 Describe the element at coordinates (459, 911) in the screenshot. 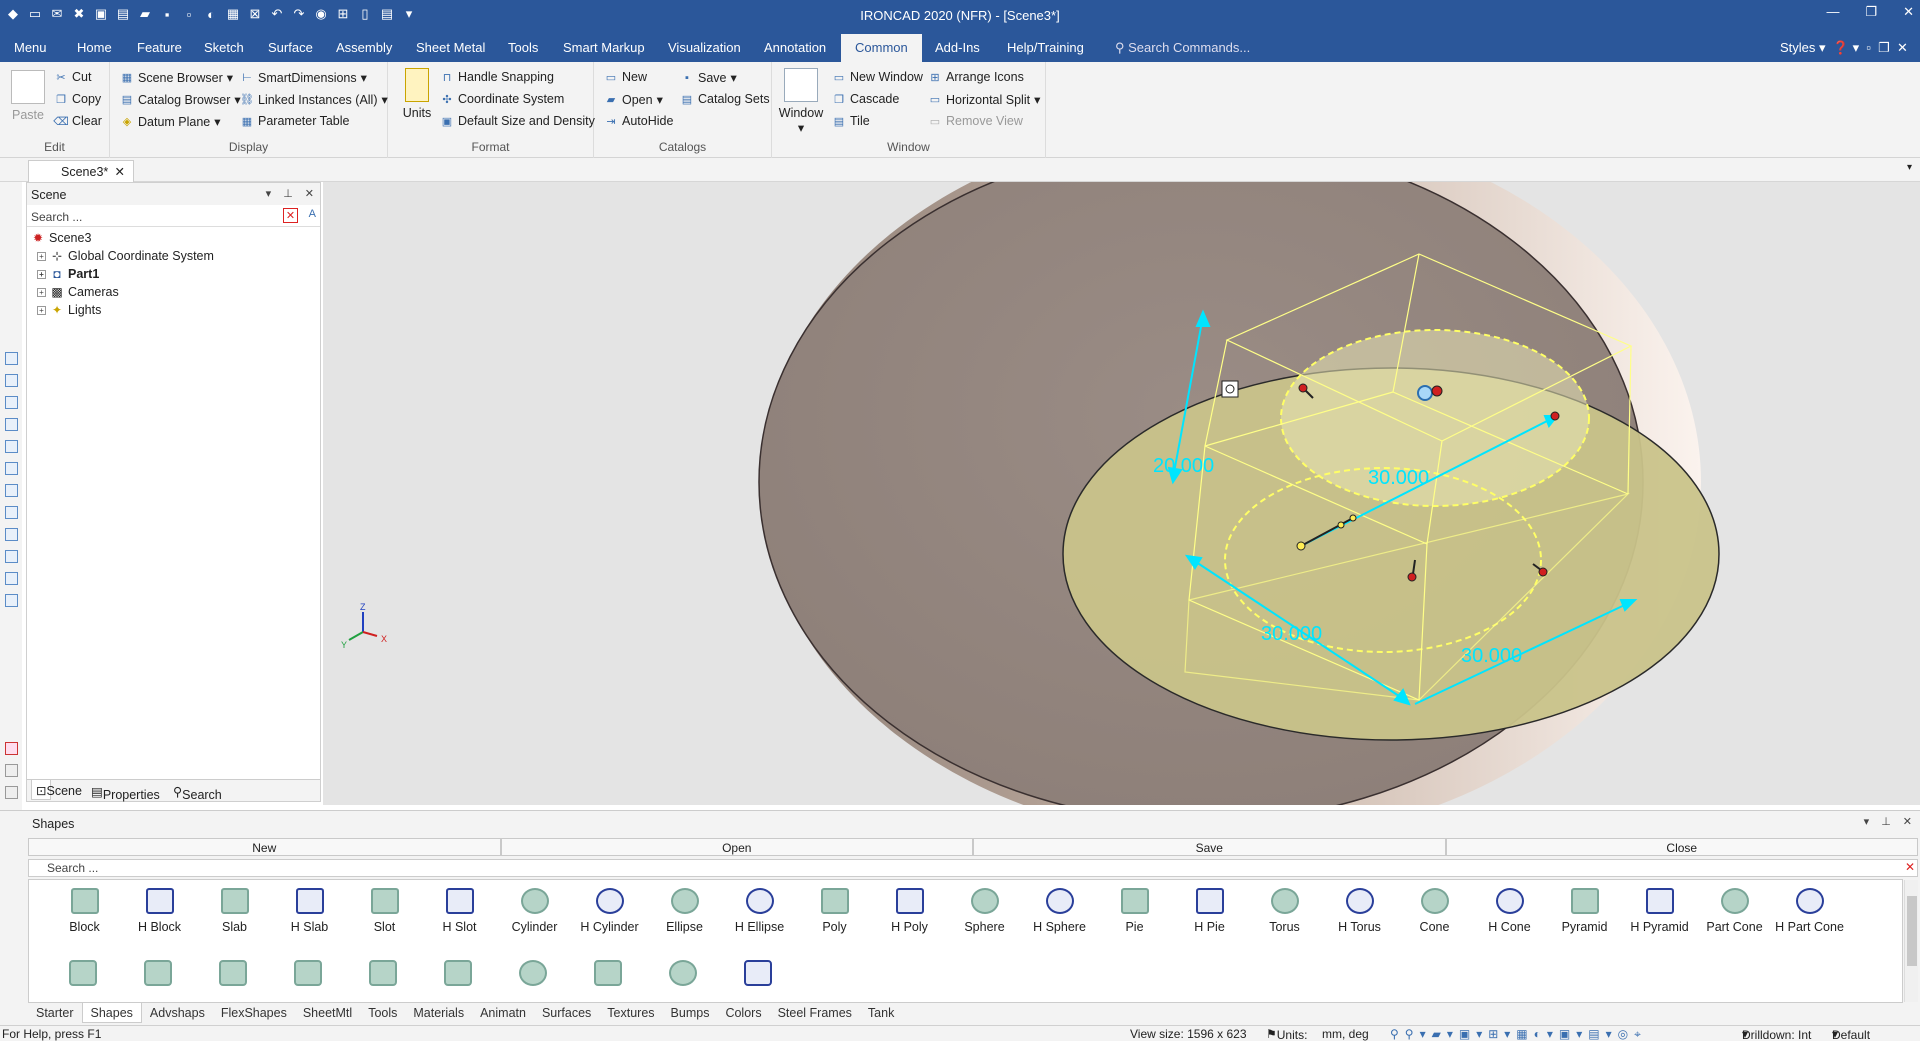

I see `shape-item-h-slot: H Slot` at that location.